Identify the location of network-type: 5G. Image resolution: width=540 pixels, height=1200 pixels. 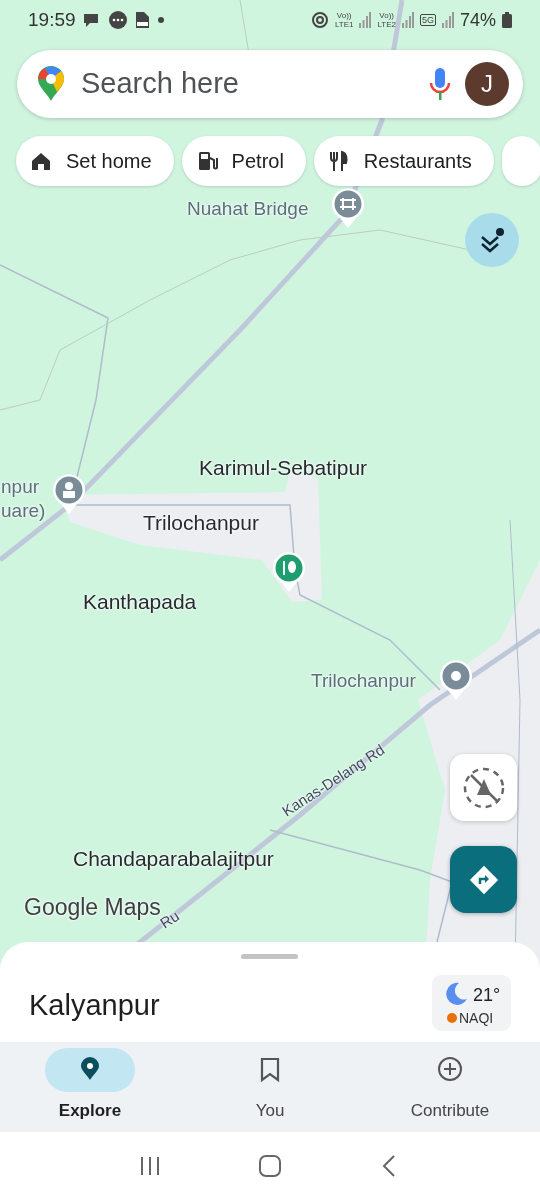
(427, 20).